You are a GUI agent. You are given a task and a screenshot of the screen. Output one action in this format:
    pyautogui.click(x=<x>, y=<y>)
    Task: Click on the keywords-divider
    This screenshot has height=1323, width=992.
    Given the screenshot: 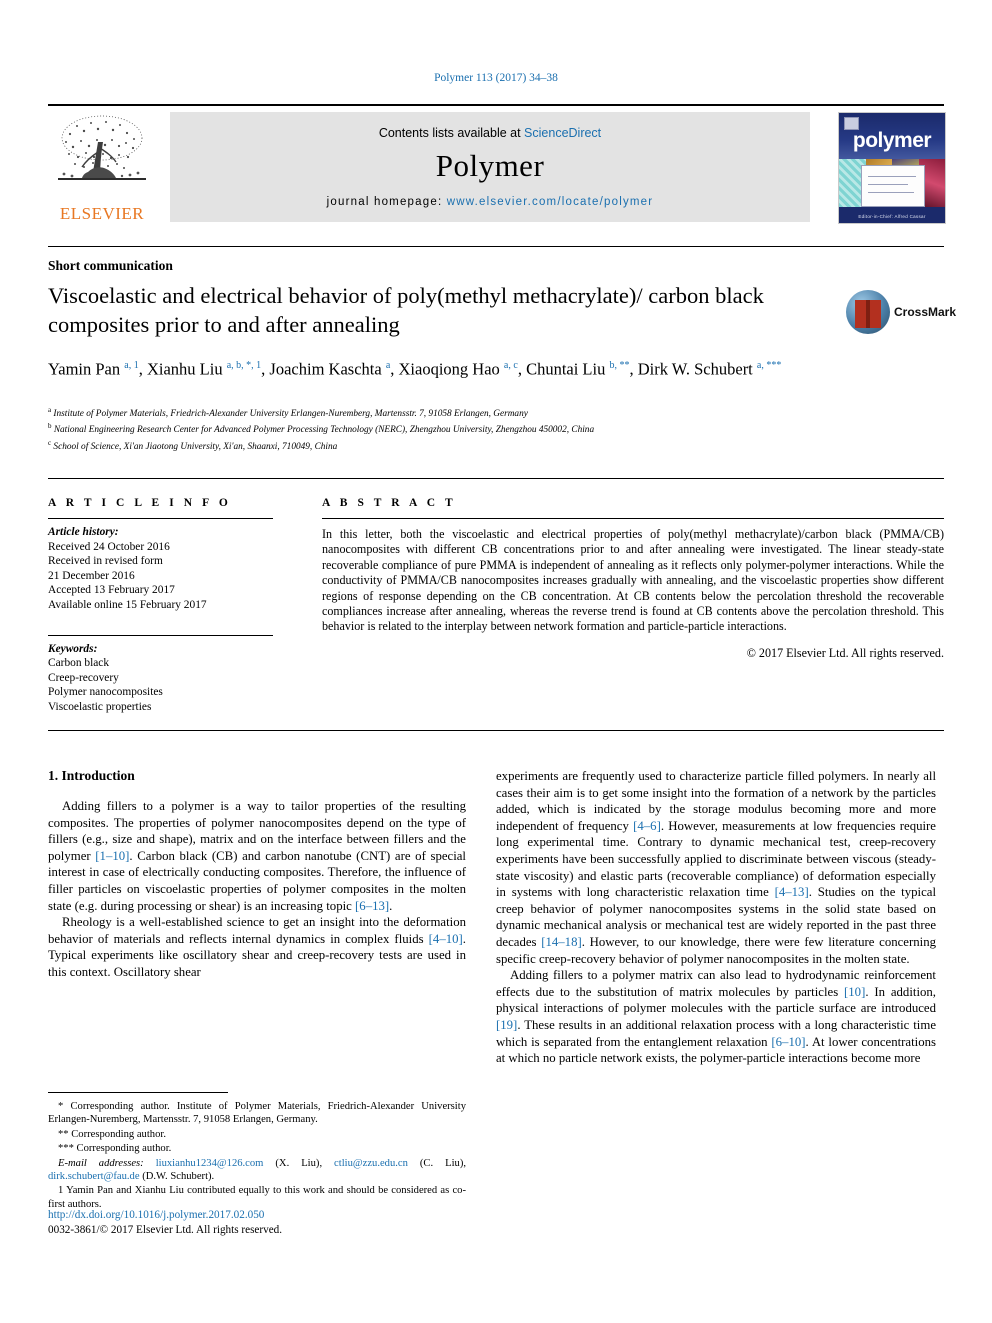 What is the action you would take?
    pyautogui.click(x=160, y=635)
    